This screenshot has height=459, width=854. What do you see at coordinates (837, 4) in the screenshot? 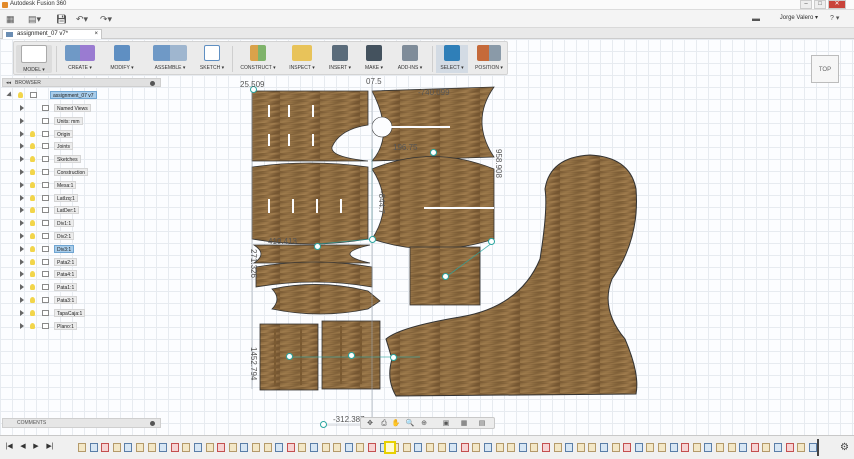
I see `close-button: ✕` at bounding box center [837, 4].